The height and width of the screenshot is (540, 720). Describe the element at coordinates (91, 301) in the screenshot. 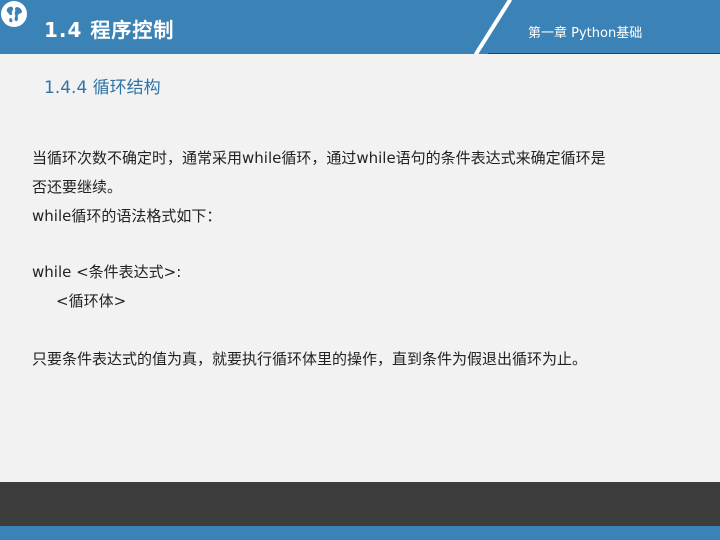

I see `code-line-2: <循环体>` at that location.